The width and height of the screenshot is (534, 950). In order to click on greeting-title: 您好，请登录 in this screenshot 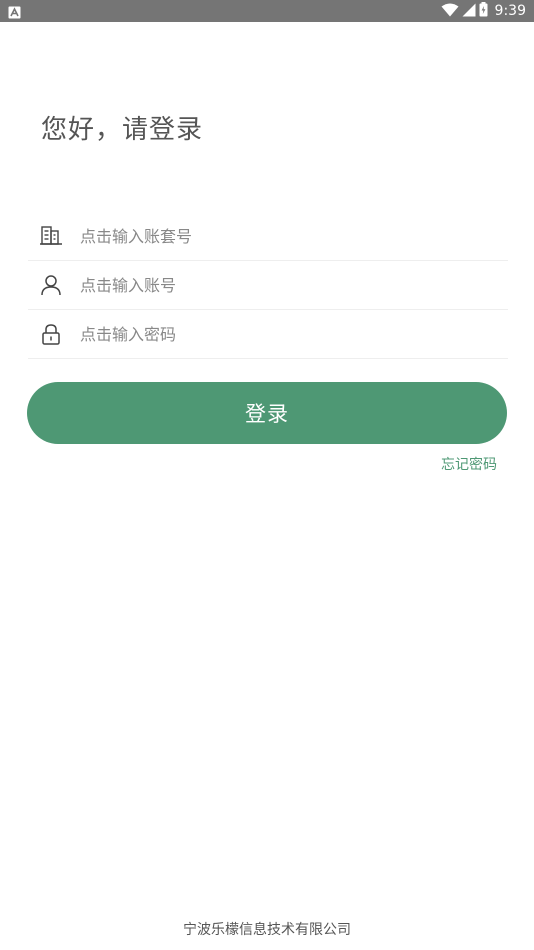, I will do `click(122, 130)`.